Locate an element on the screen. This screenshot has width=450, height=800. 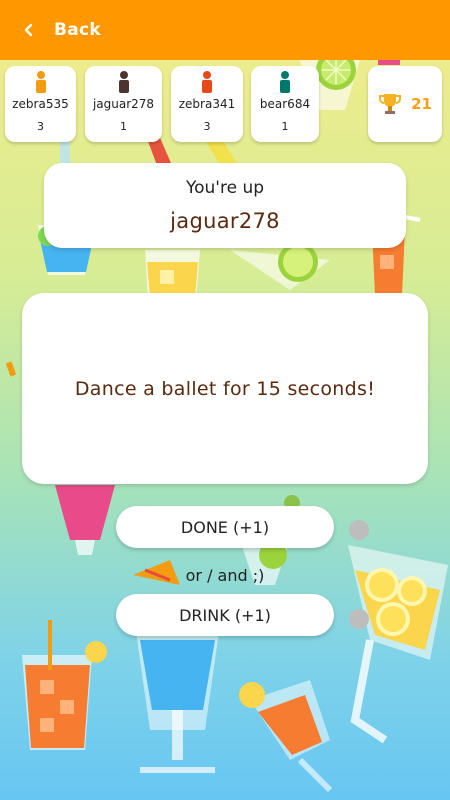
player-card: zebra341 3 is located at coordinates (207, 104).